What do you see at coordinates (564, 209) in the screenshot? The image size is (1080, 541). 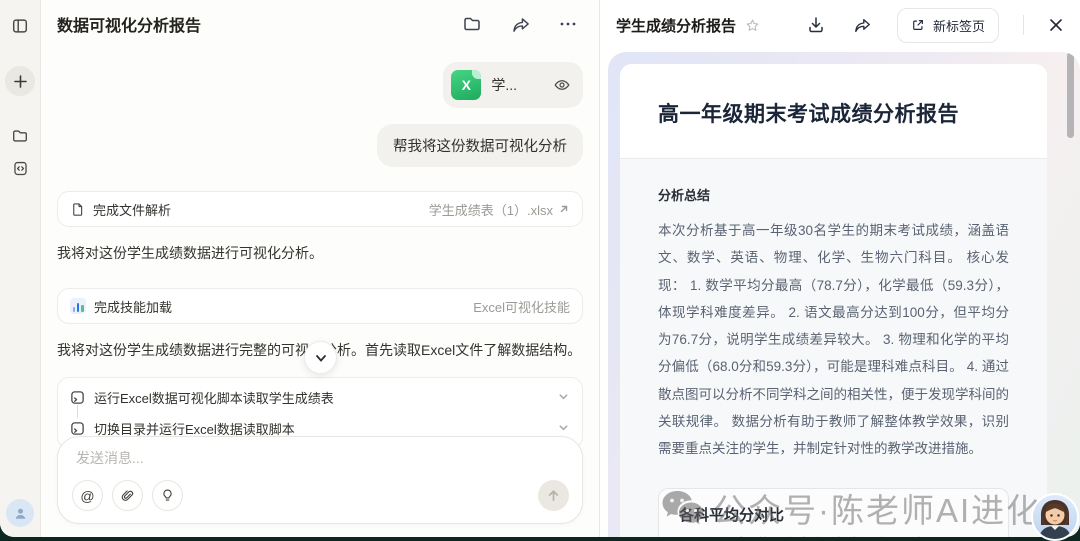 I see `open-link-icon` at bounding box center [564, 209].